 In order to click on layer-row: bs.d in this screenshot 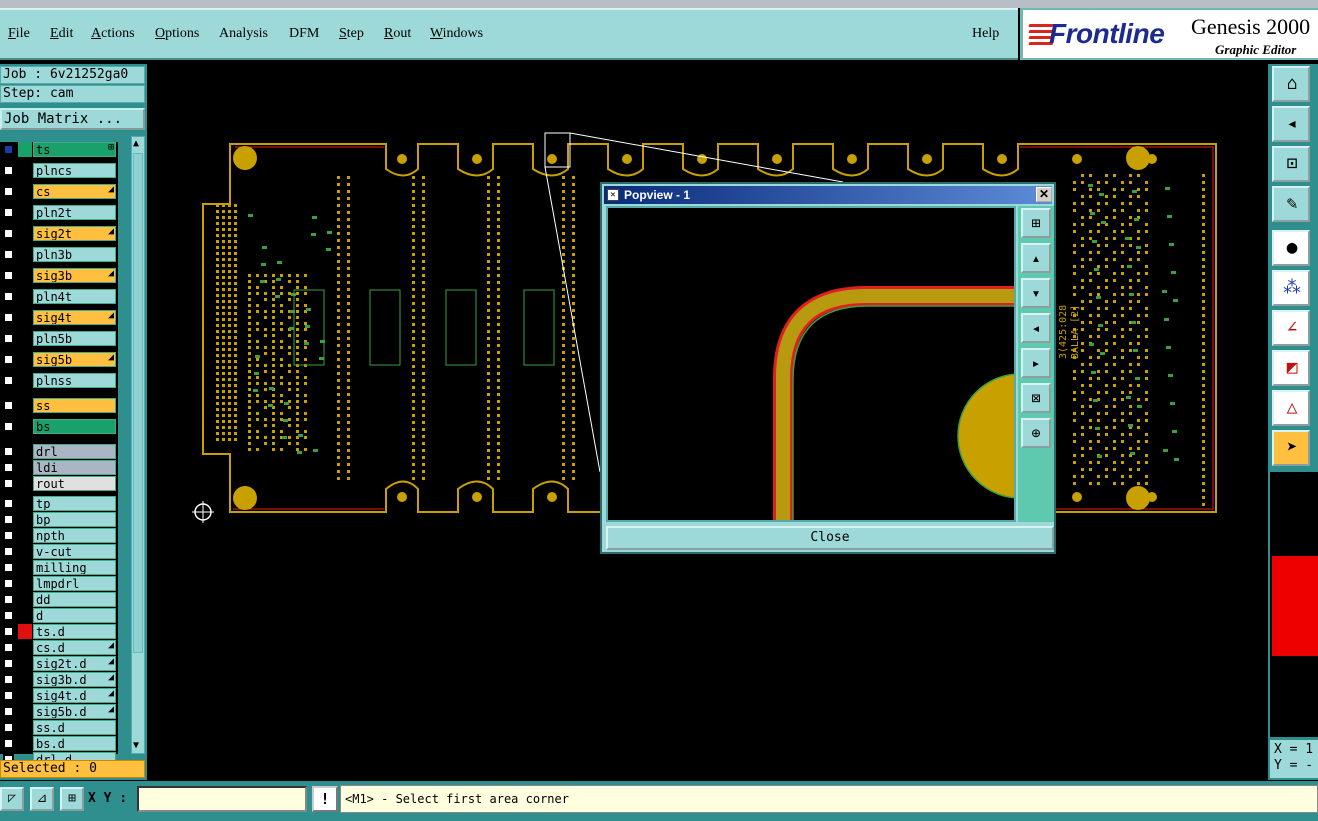, I will do `click(59, 743)`.